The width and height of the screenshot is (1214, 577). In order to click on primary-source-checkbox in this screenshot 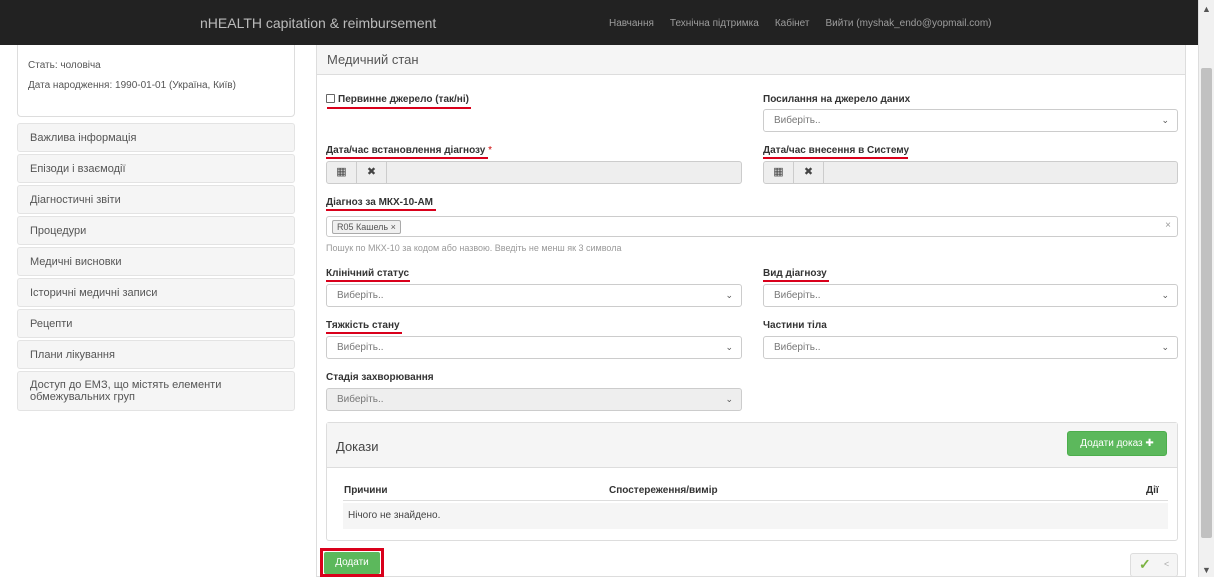, I will do `click(330, 98)`.